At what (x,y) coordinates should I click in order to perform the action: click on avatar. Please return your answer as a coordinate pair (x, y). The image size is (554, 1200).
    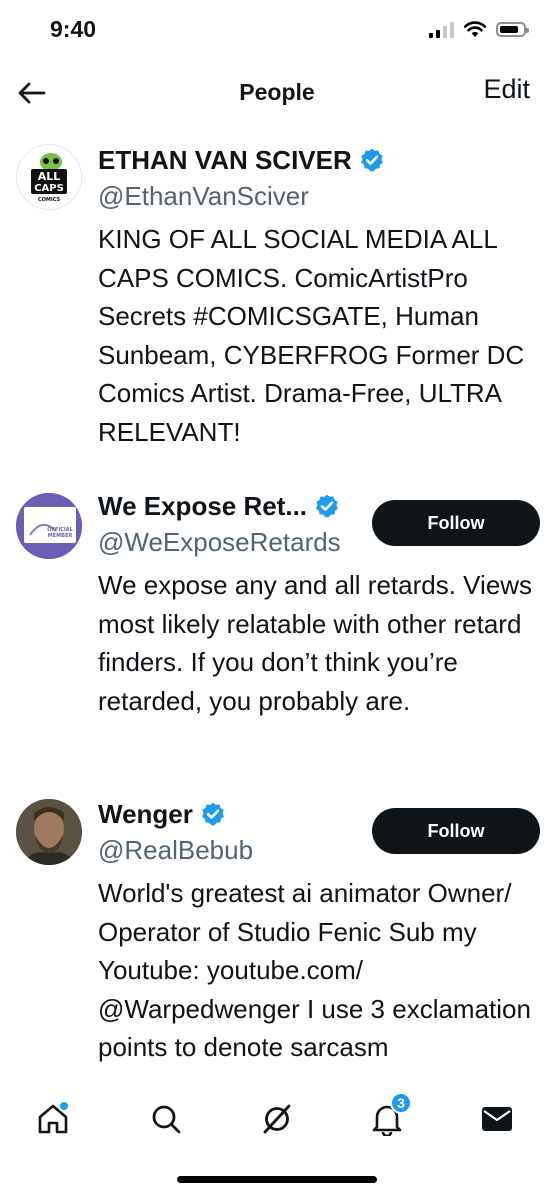
    Looking at the image, I should click on (49, 832).